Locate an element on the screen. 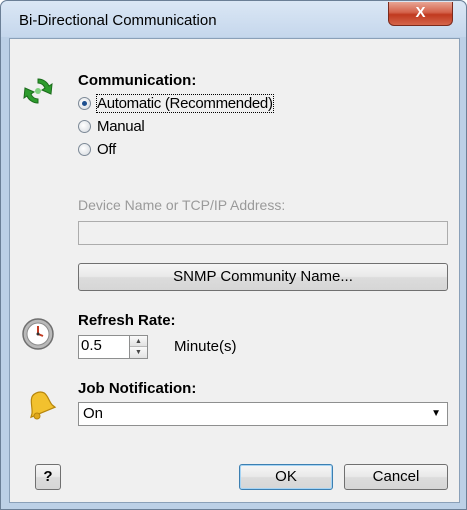  close-icon: X is located at coordinates (420, 12).